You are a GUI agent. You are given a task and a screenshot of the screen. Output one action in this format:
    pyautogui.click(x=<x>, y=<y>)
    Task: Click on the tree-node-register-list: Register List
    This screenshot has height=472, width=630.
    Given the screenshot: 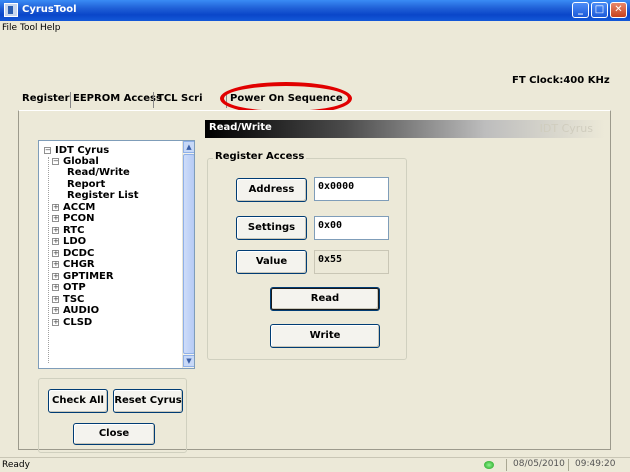 What is the action you would take?
    pyautogui.click(x=103, y=195)
    